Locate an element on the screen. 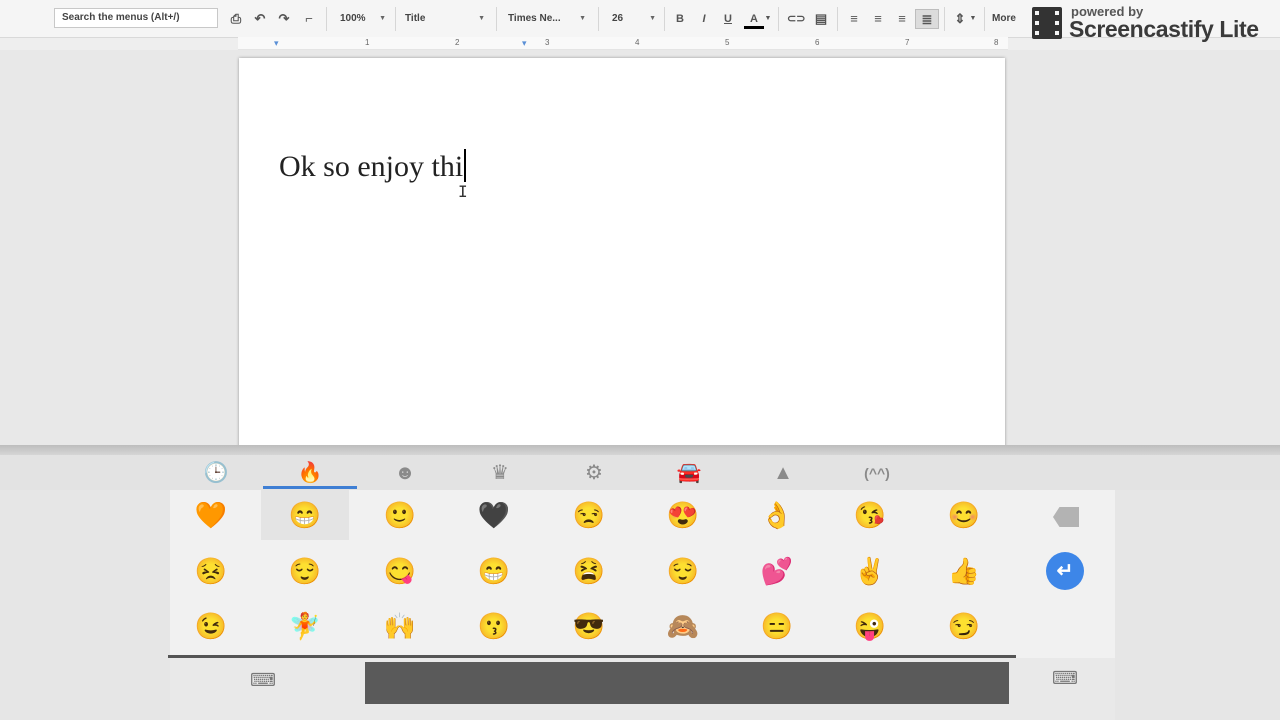  keyboard-left-panel is located at coordinates (85, 605).